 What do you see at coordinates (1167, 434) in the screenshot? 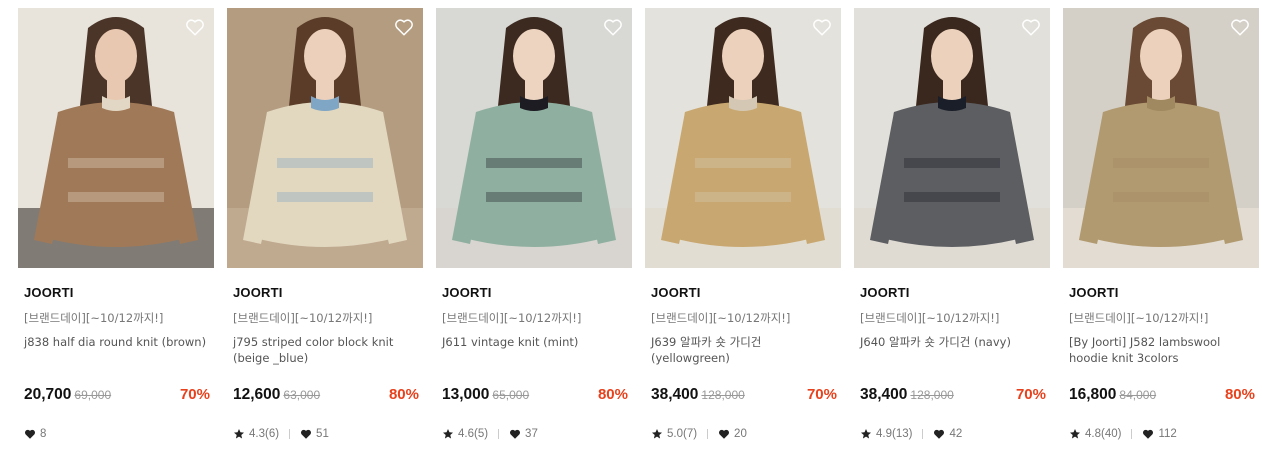
I see `like-count: 112` at bounding box center [1167, 434].